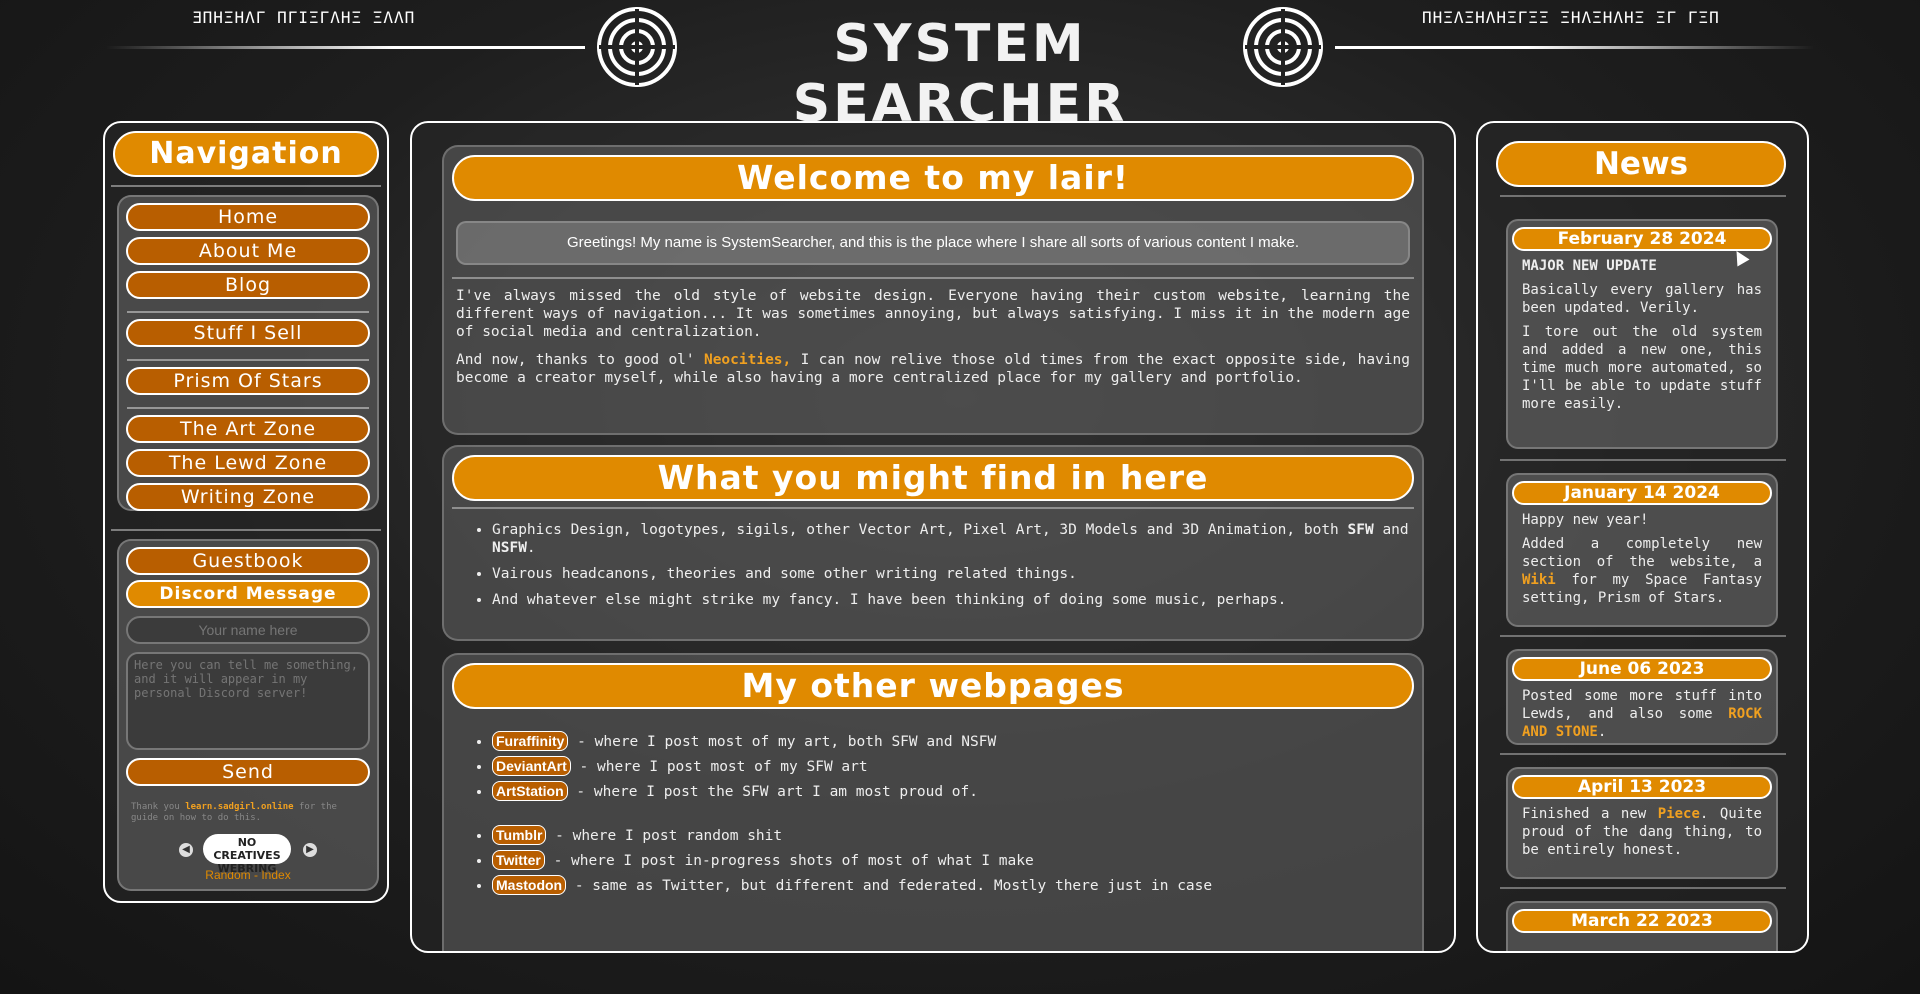 The width and height of the screenshot is (1920, 994). I want to click on navigation-title: Navigation, so click(246, 154).